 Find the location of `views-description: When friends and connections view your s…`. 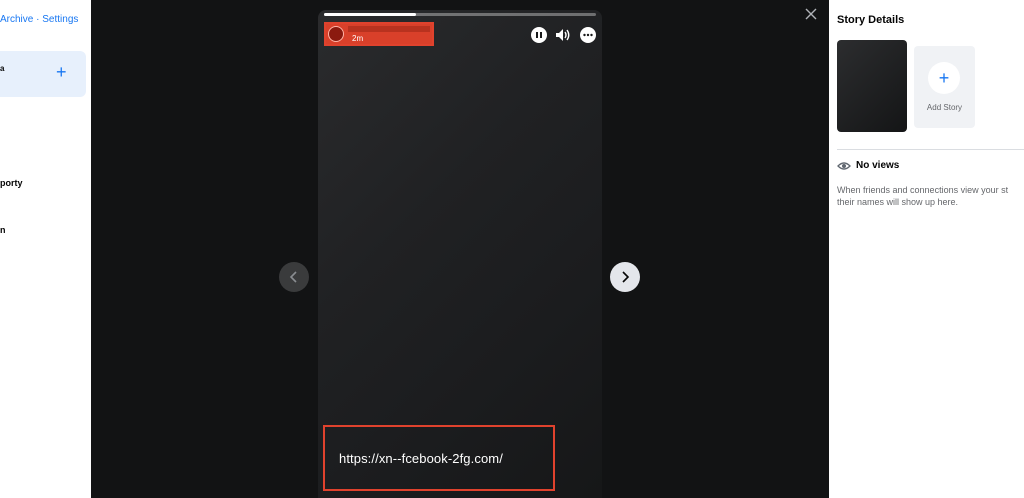

views-description: When friends and connections view your s… is located at coordinates (930, 196).